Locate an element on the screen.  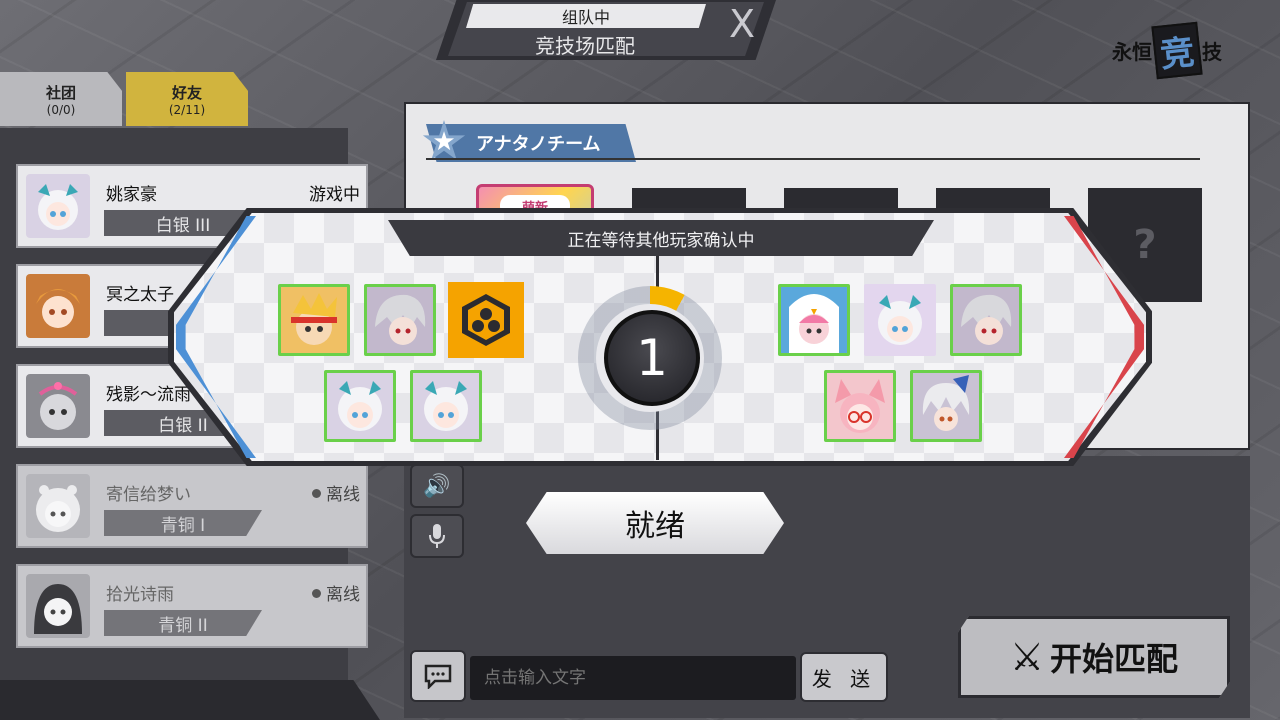
tab-club: 社团 (0/0) is located at coordinates (61, 99).